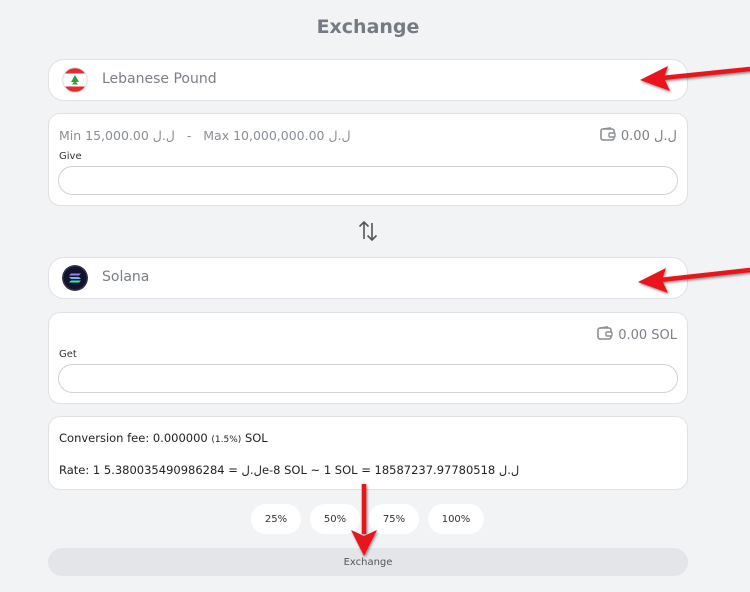  Describe the element at coordinates (256, 438) in the screenshot. I see `fee-currency: SOL` at that location.